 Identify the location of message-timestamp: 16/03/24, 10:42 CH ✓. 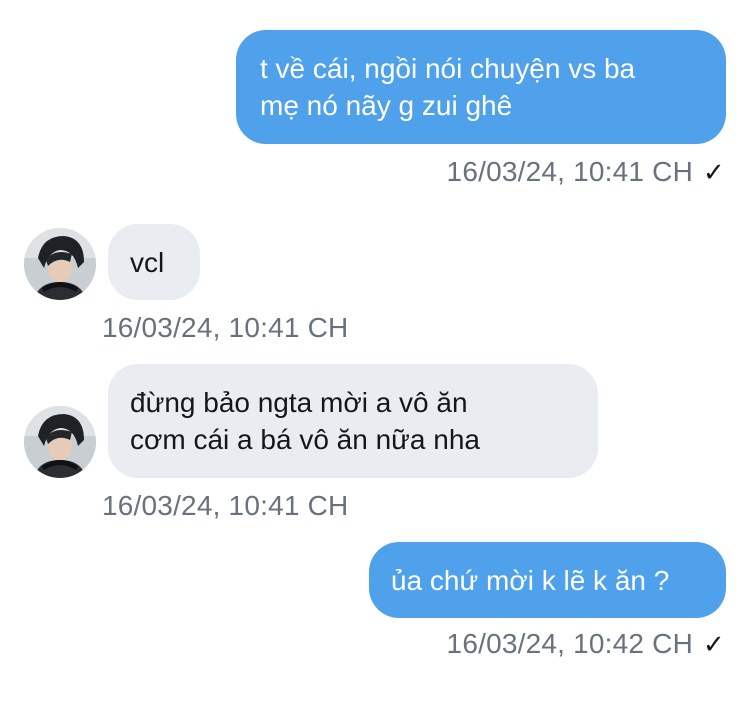
(586, 644).